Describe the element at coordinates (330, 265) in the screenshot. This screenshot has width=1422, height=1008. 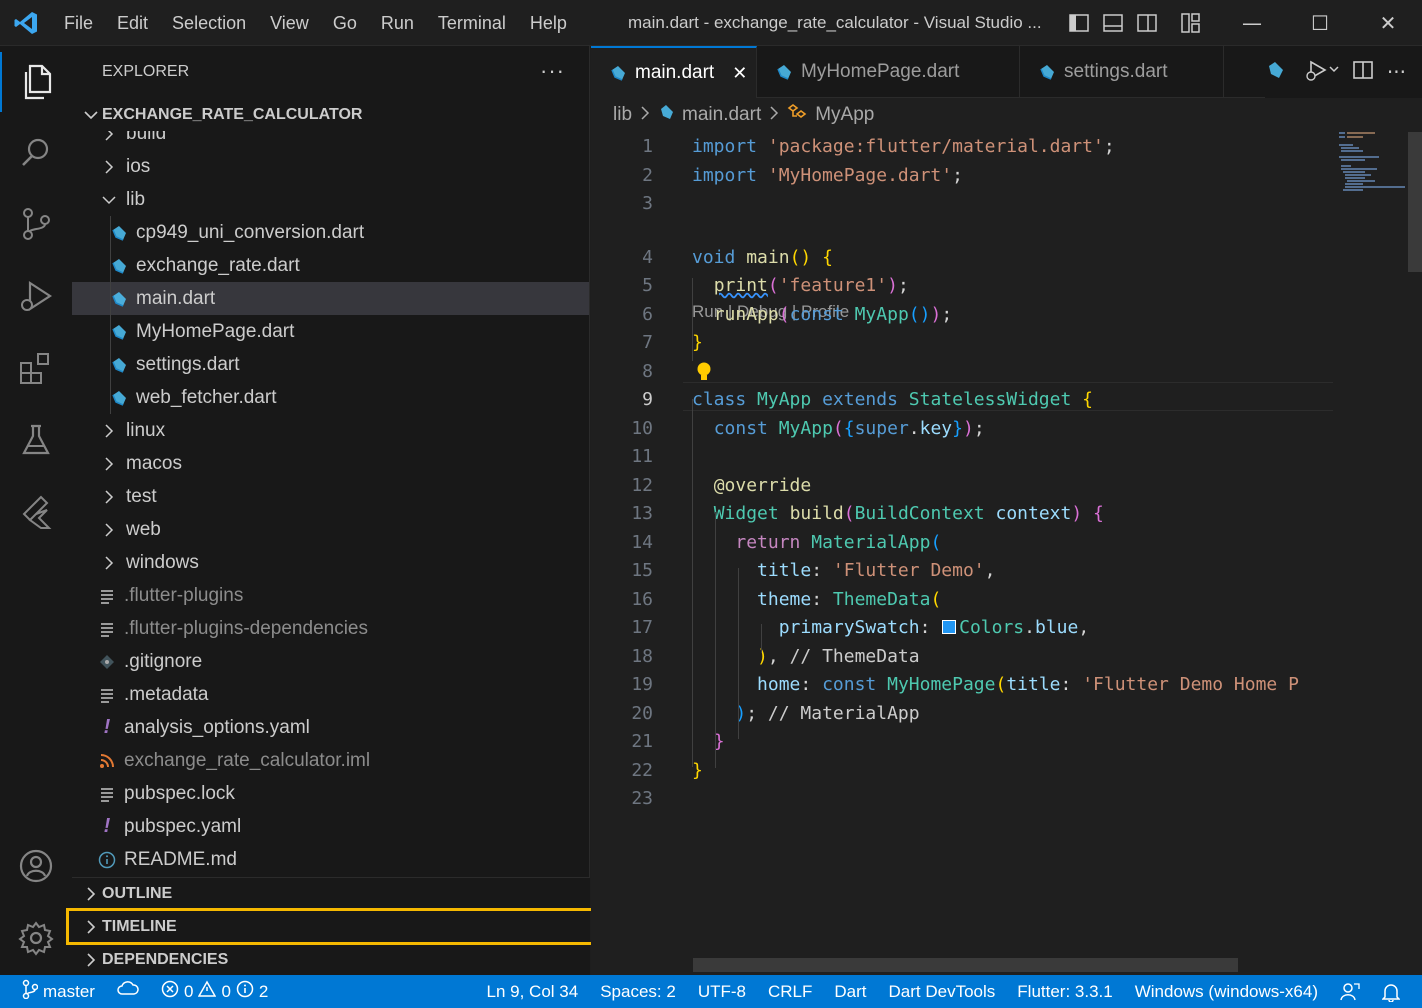
I see `tree-file: exchange_rate.dart` at that location.